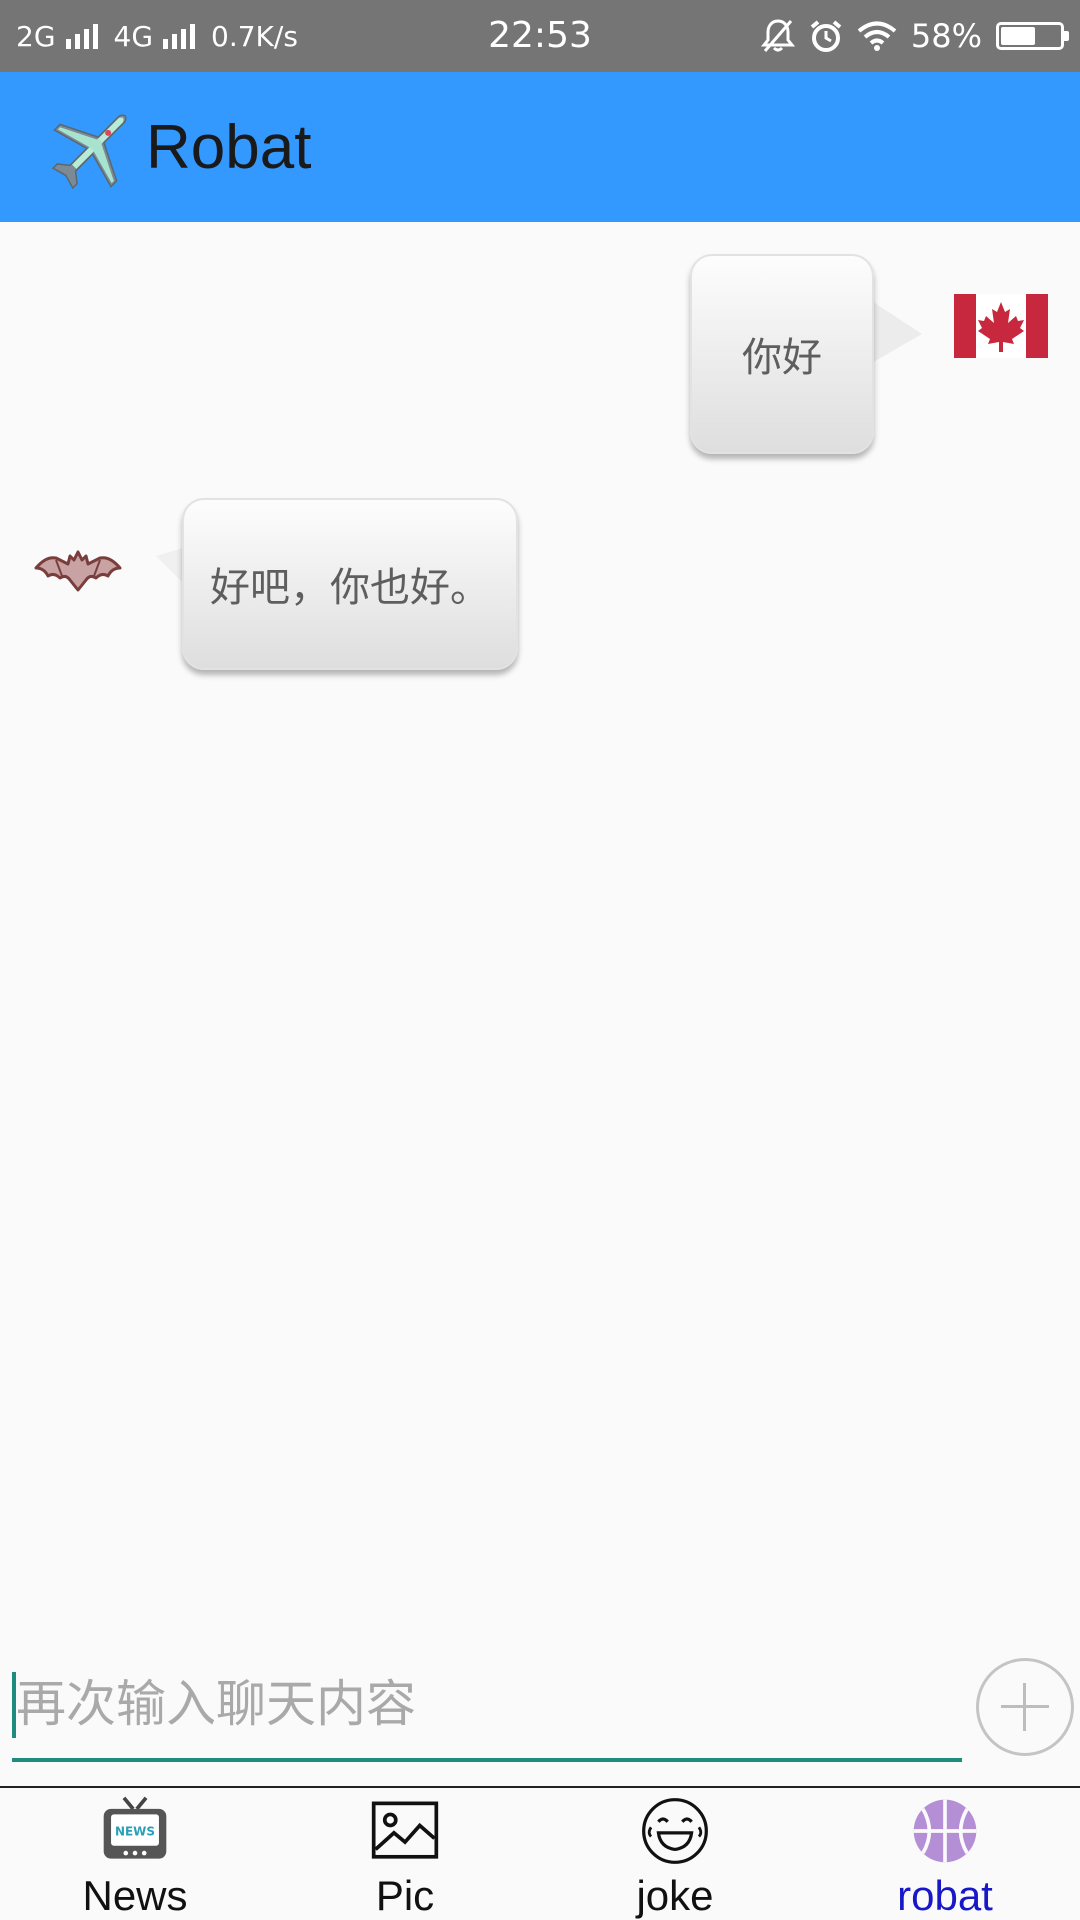 Image resolution: width=1080 pixels, height=1920 pixels. Describe the element at coordinates (405, 1830) in the screenshot. I see `picture-icon` at that location.